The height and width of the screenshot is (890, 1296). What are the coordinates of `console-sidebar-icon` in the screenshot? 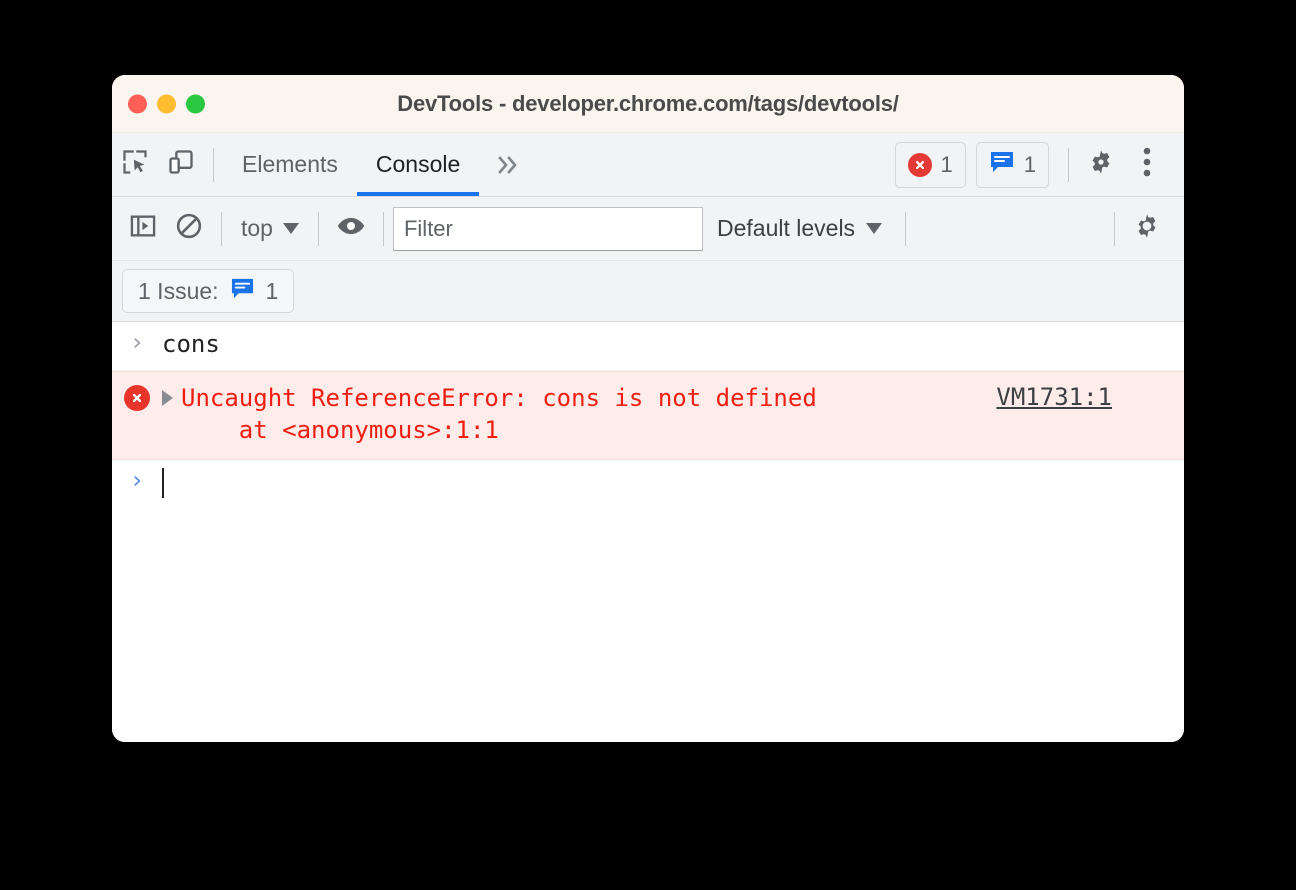 It's located at (143, 228).